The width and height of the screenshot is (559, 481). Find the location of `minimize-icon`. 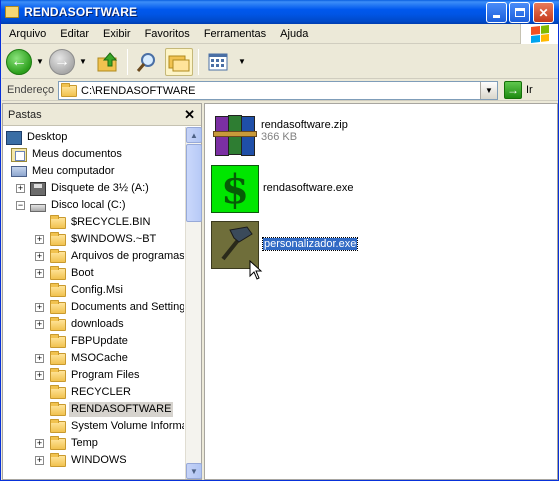

minimize-icon is located at coordinates (496, 16).